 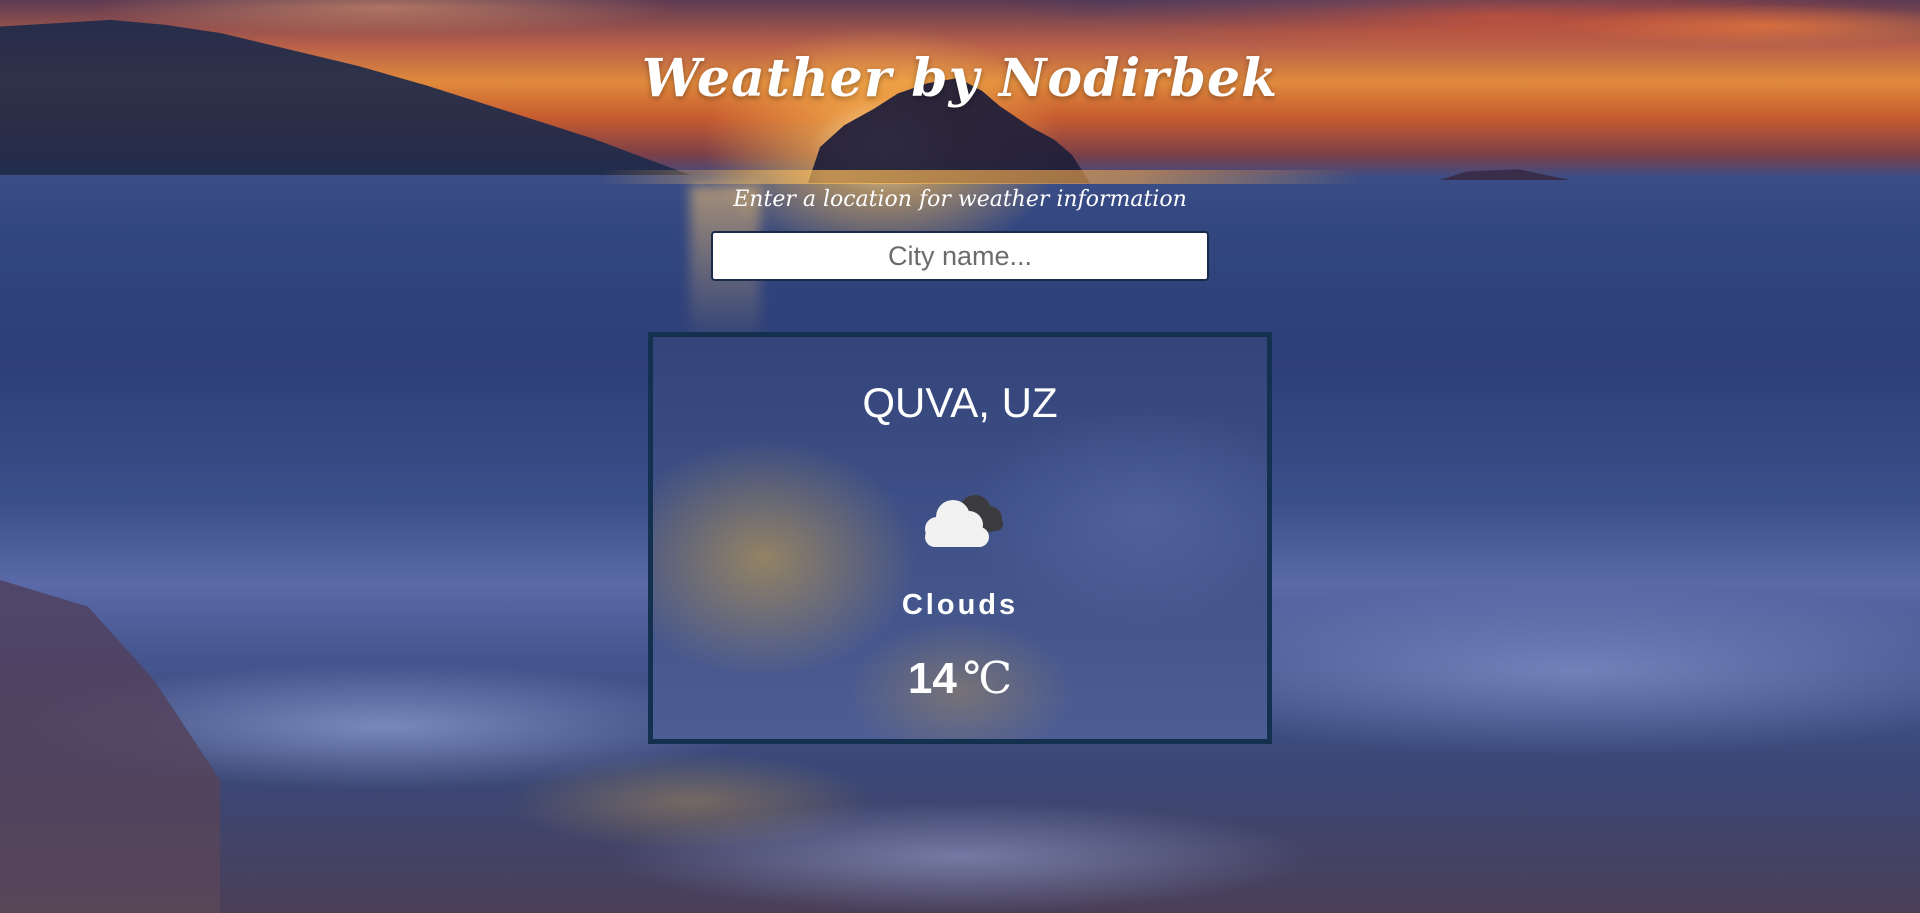 What do you see at coordinates (964, 521) in the screenshot?
I see `clouds-icon` at bounding box center [964, 521].